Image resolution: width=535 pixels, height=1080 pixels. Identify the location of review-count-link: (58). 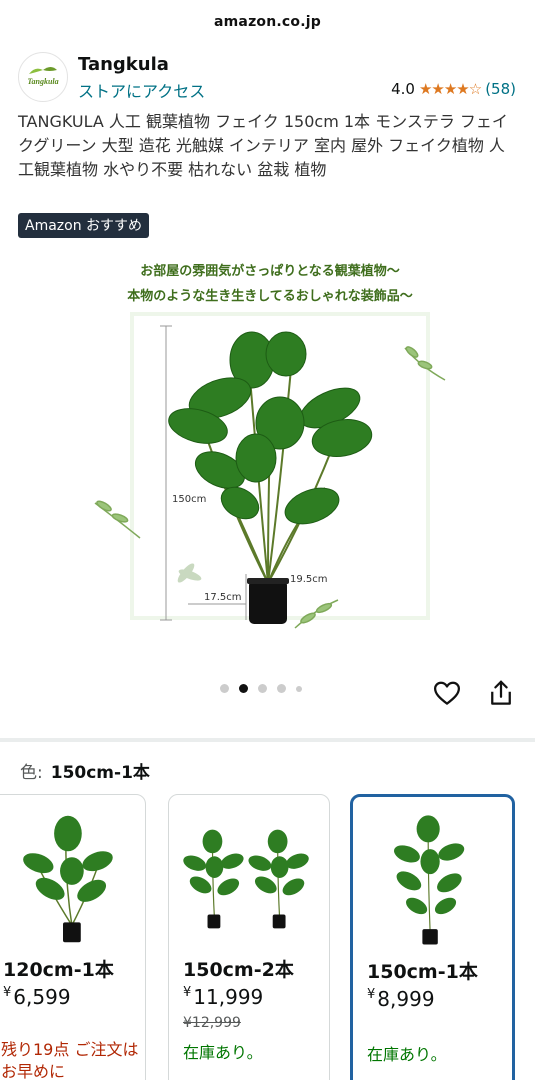
(500, 89).